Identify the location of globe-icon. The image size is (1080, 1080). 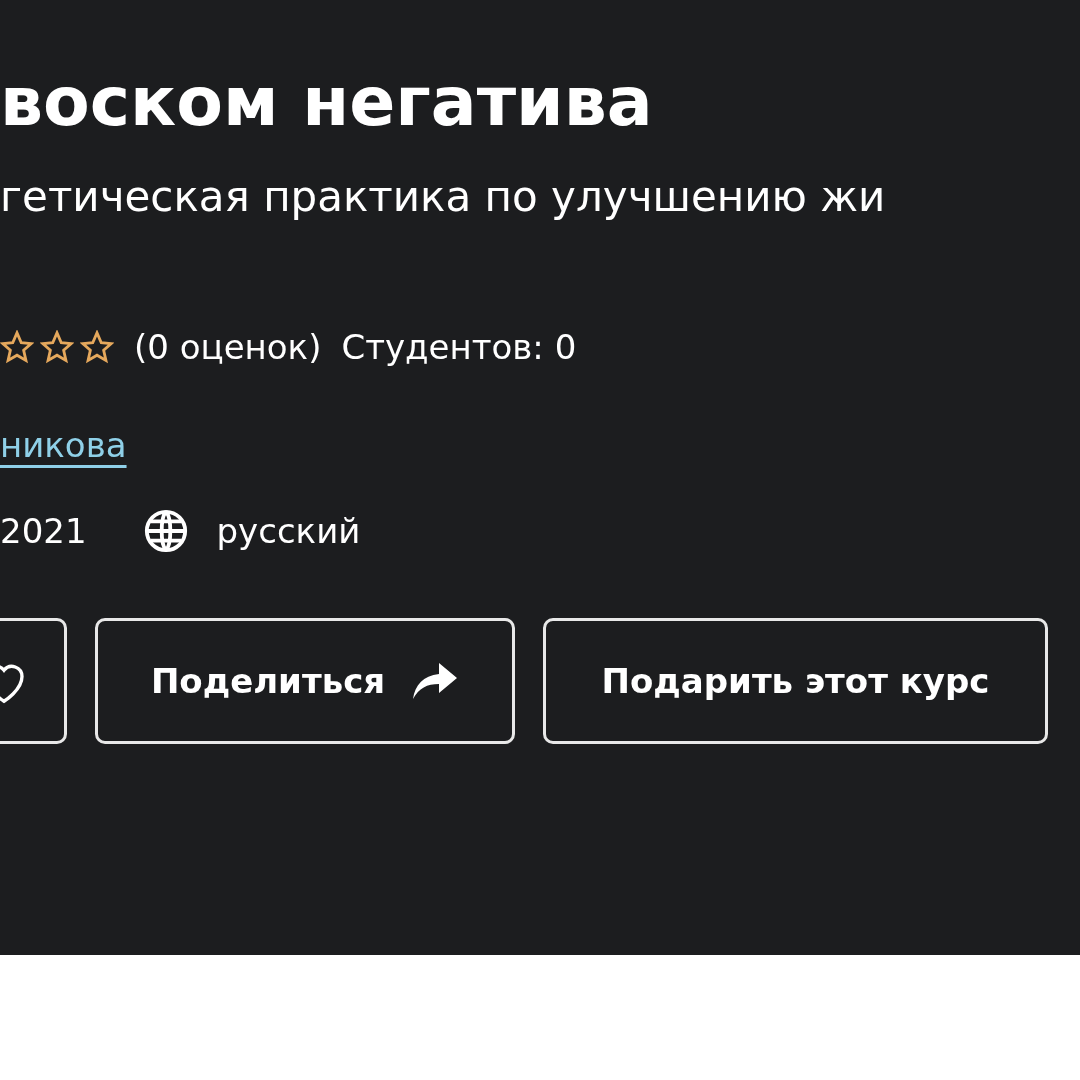
(165, 531).